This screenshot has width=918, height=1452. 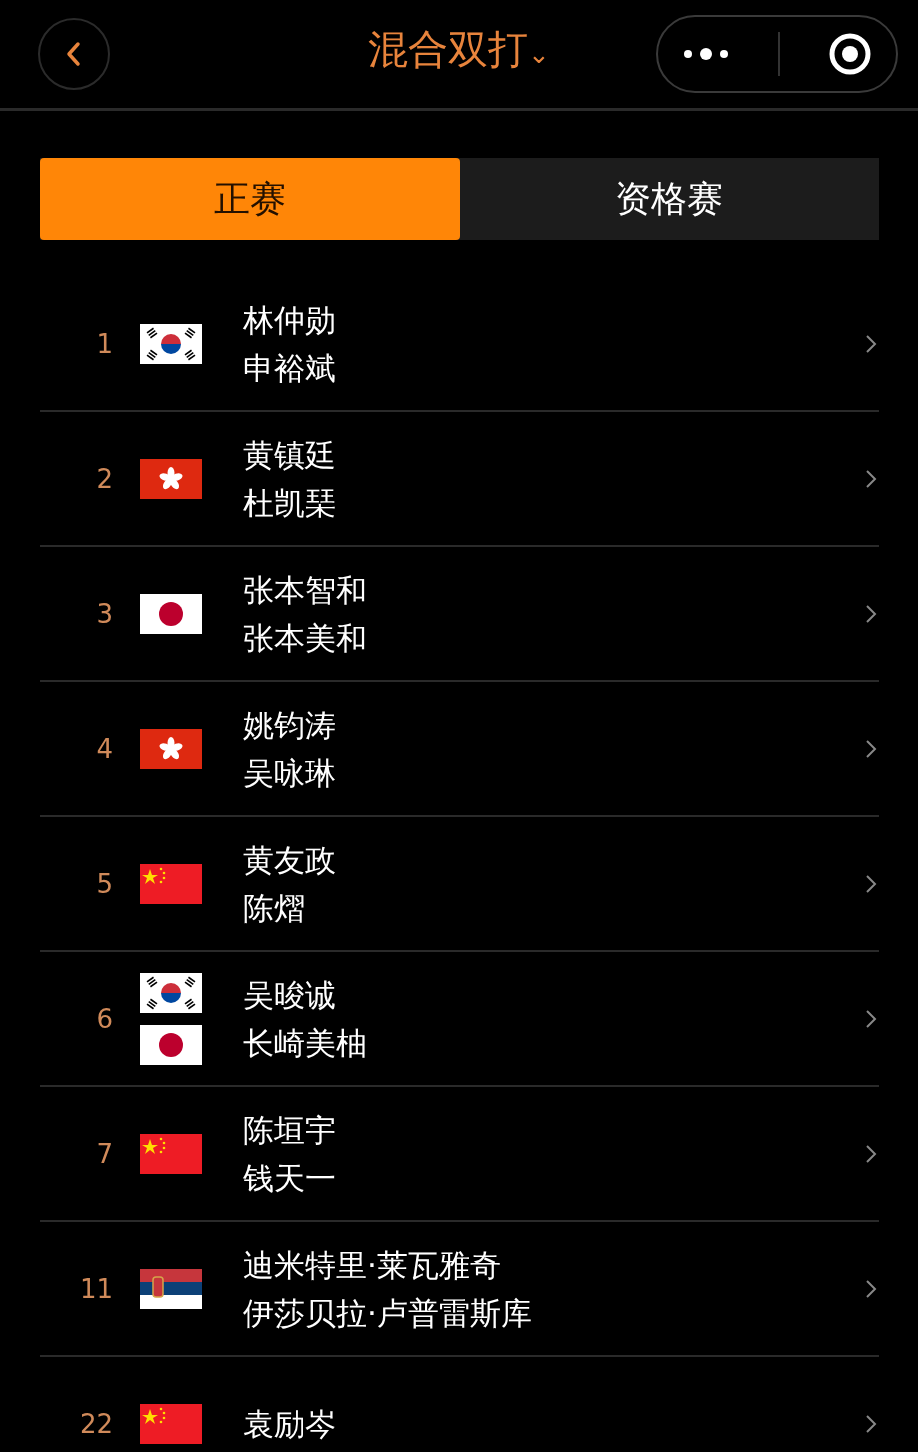 I want to click on rank-number: 4, so click(x=104, y=748).